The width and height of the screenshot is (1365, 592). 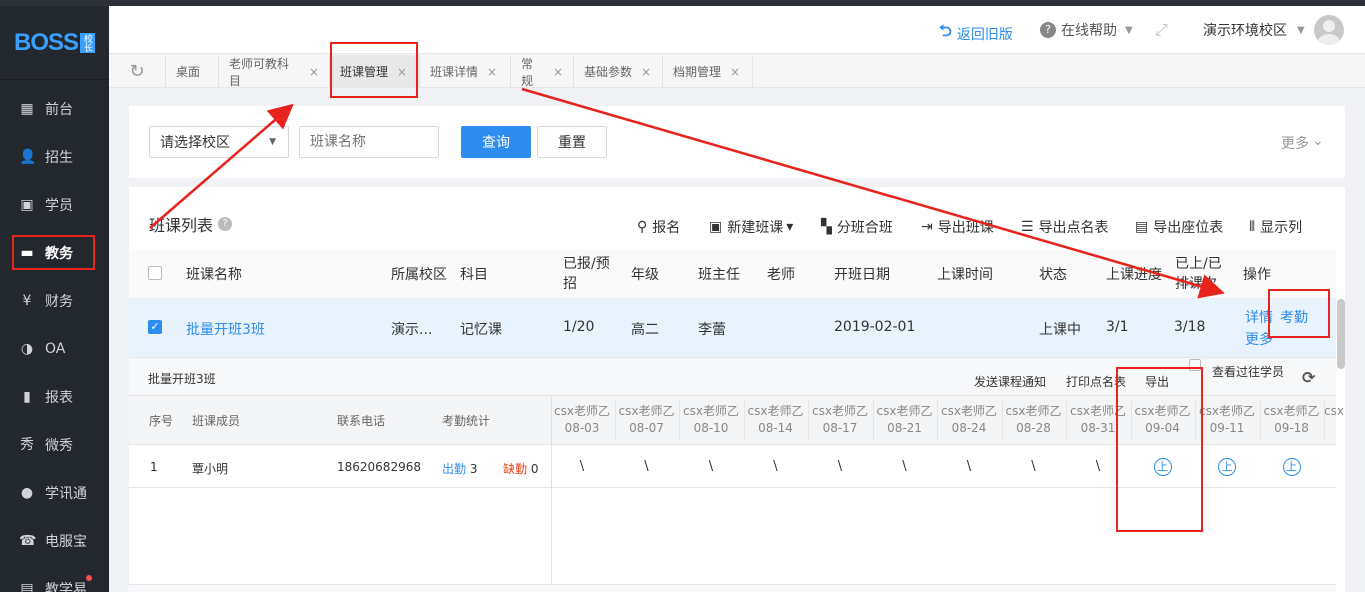 I want to click on more-filter-toggle: 更多 ⌄, so click(x=1302, y=143).